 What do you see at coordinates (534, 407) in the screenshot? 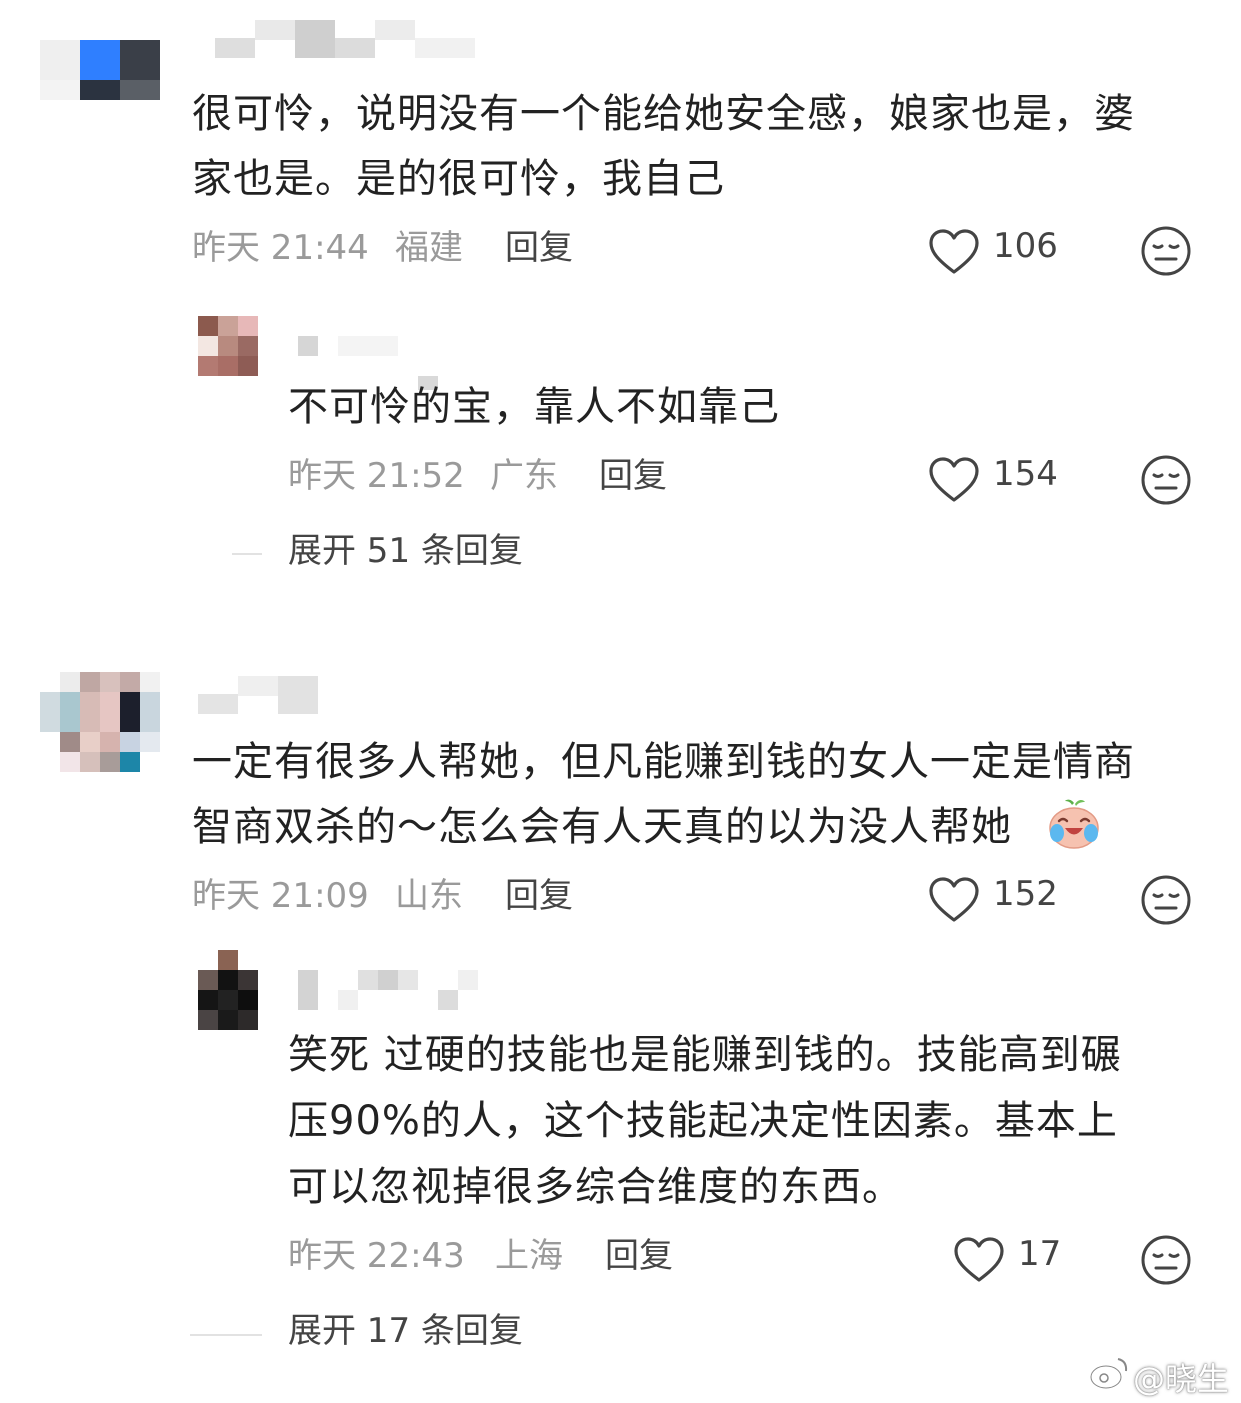
I see `reply-text-line: 不可怜的宝，靠人不如靠己` at bounding box center [534, 407].